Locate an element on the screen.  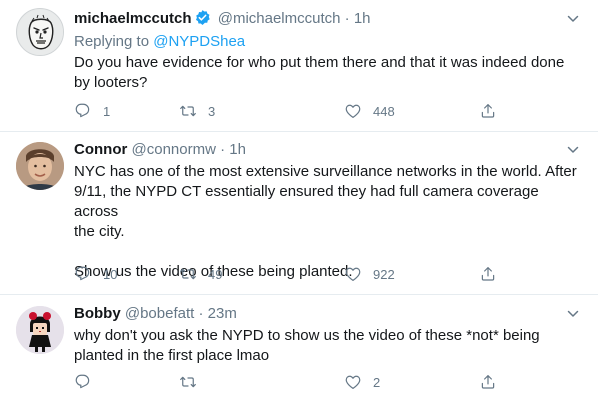
timestamp: 23m is located at coordinates (222, 313).